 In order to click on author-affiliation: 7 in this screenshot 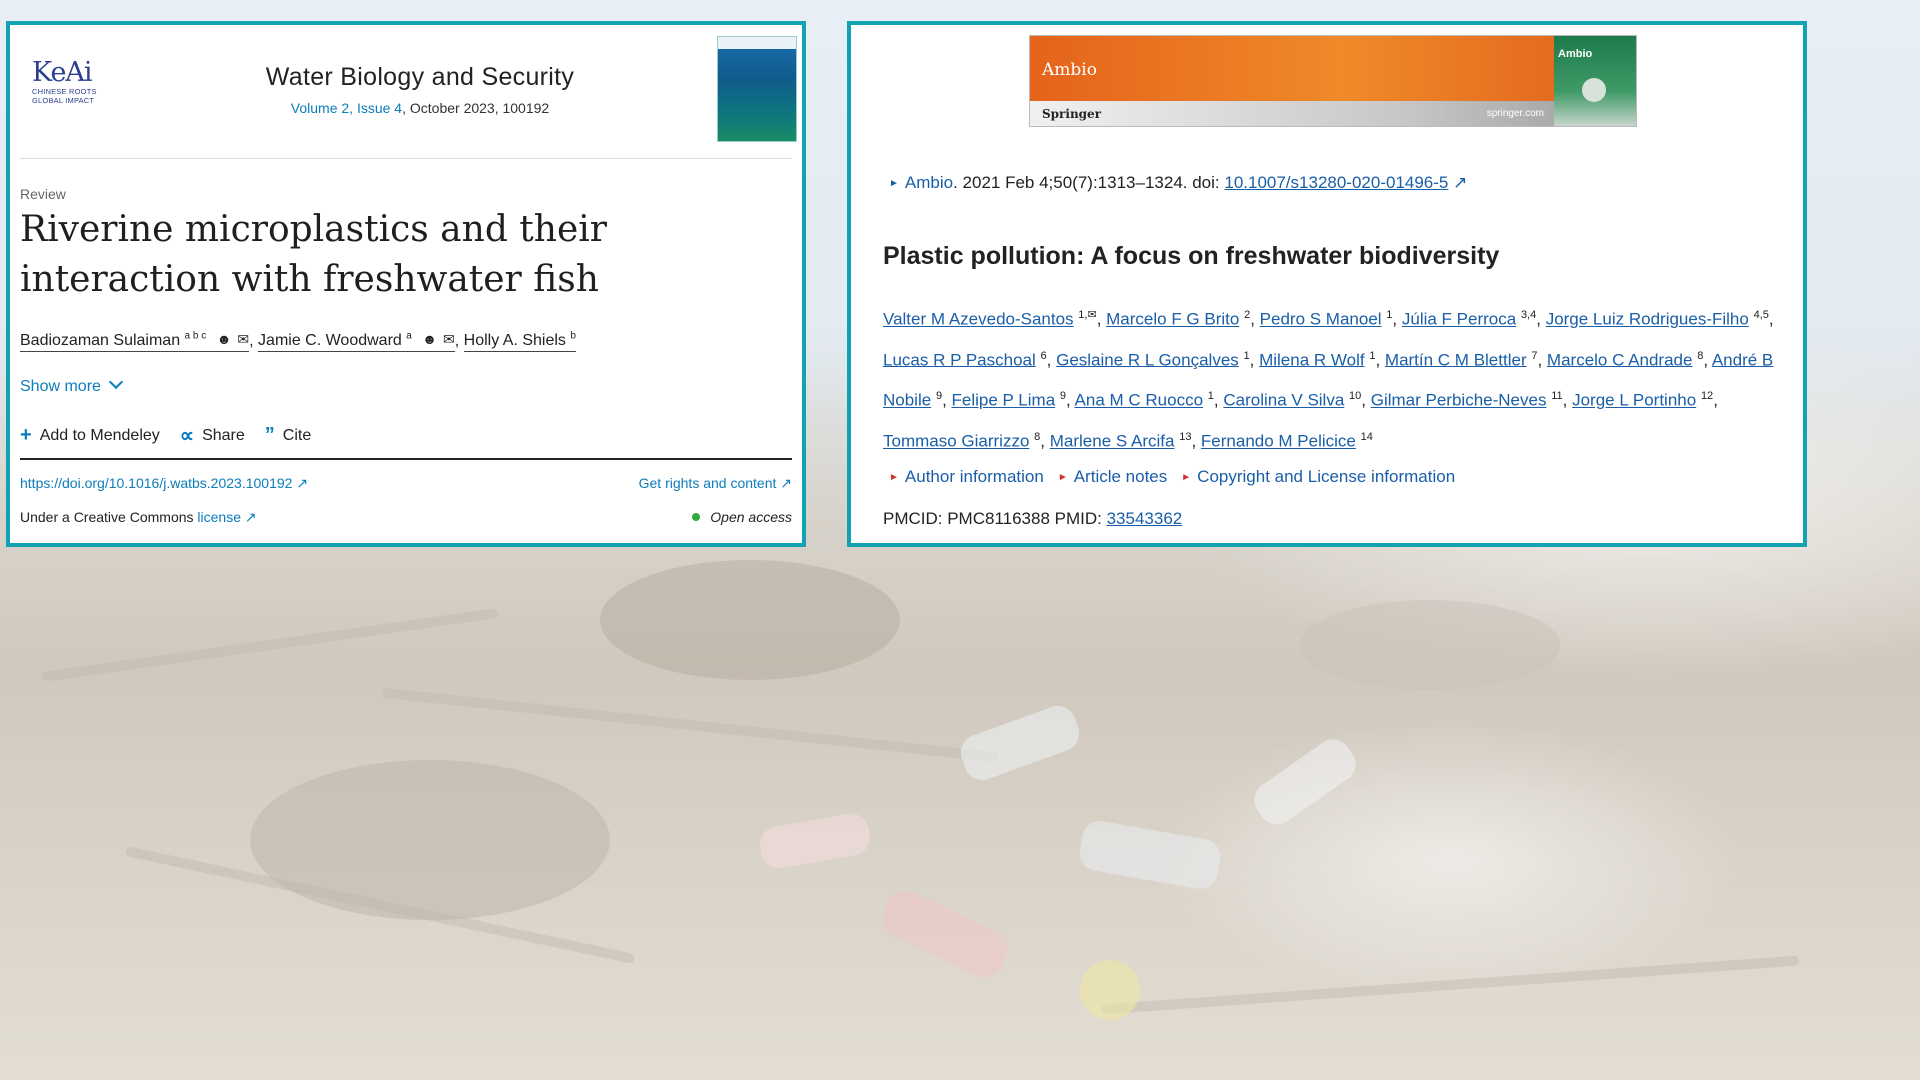, I will do `click(1534, 355)`.